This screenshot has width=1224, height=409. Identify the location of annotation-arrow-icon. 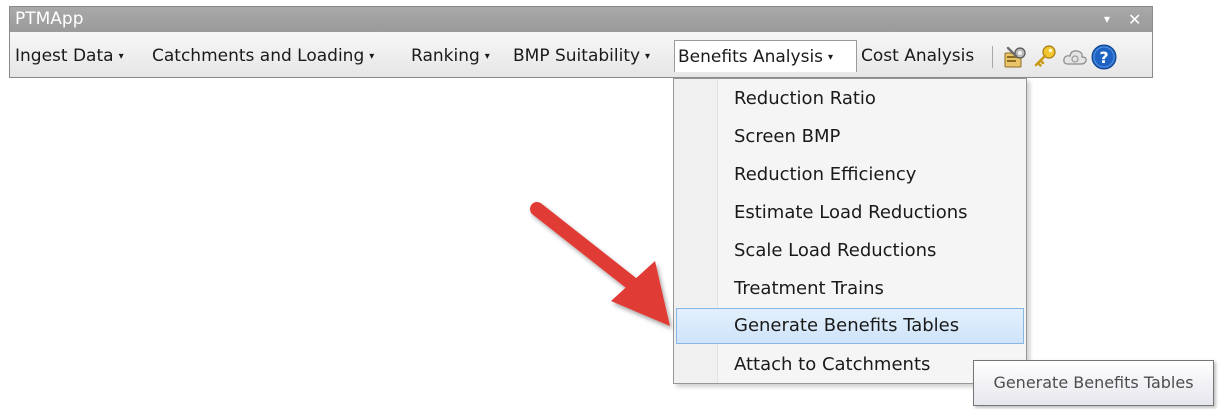
(600, 264).